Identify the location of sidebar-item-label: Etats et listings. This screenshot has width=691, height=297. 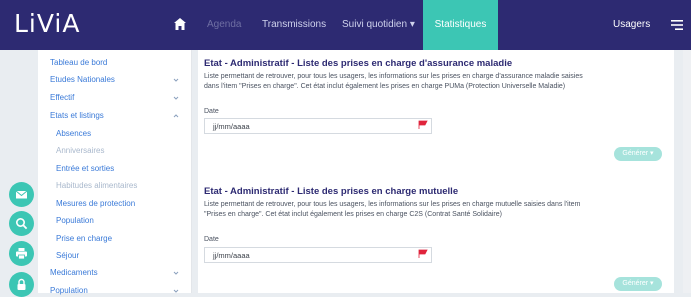
(77, 115).